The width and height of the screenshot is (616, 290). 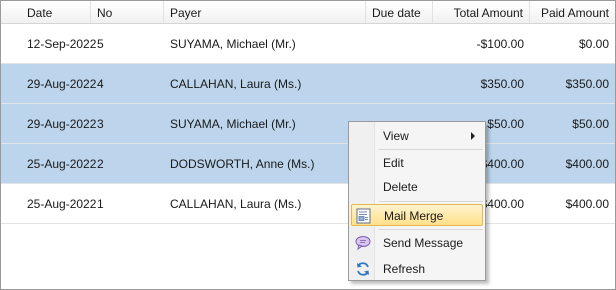 I want to click on menu-item-send-message: Send Message, so click(x=417, y=243).